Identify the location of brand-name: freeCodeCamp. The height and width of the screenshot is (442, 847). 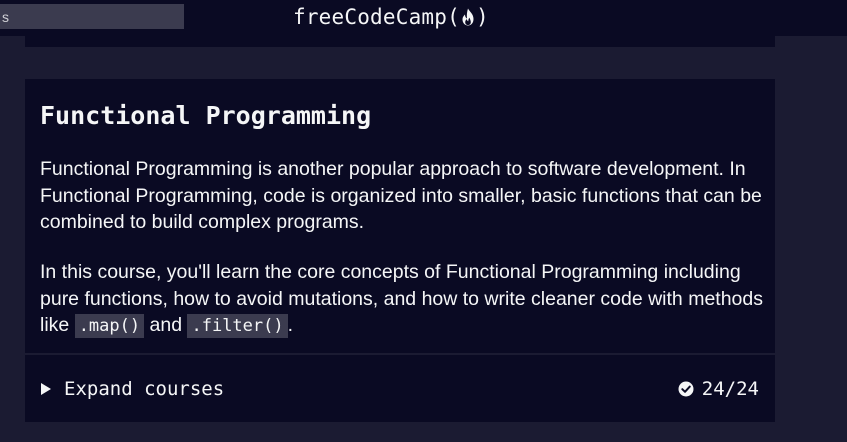
(370, 17).